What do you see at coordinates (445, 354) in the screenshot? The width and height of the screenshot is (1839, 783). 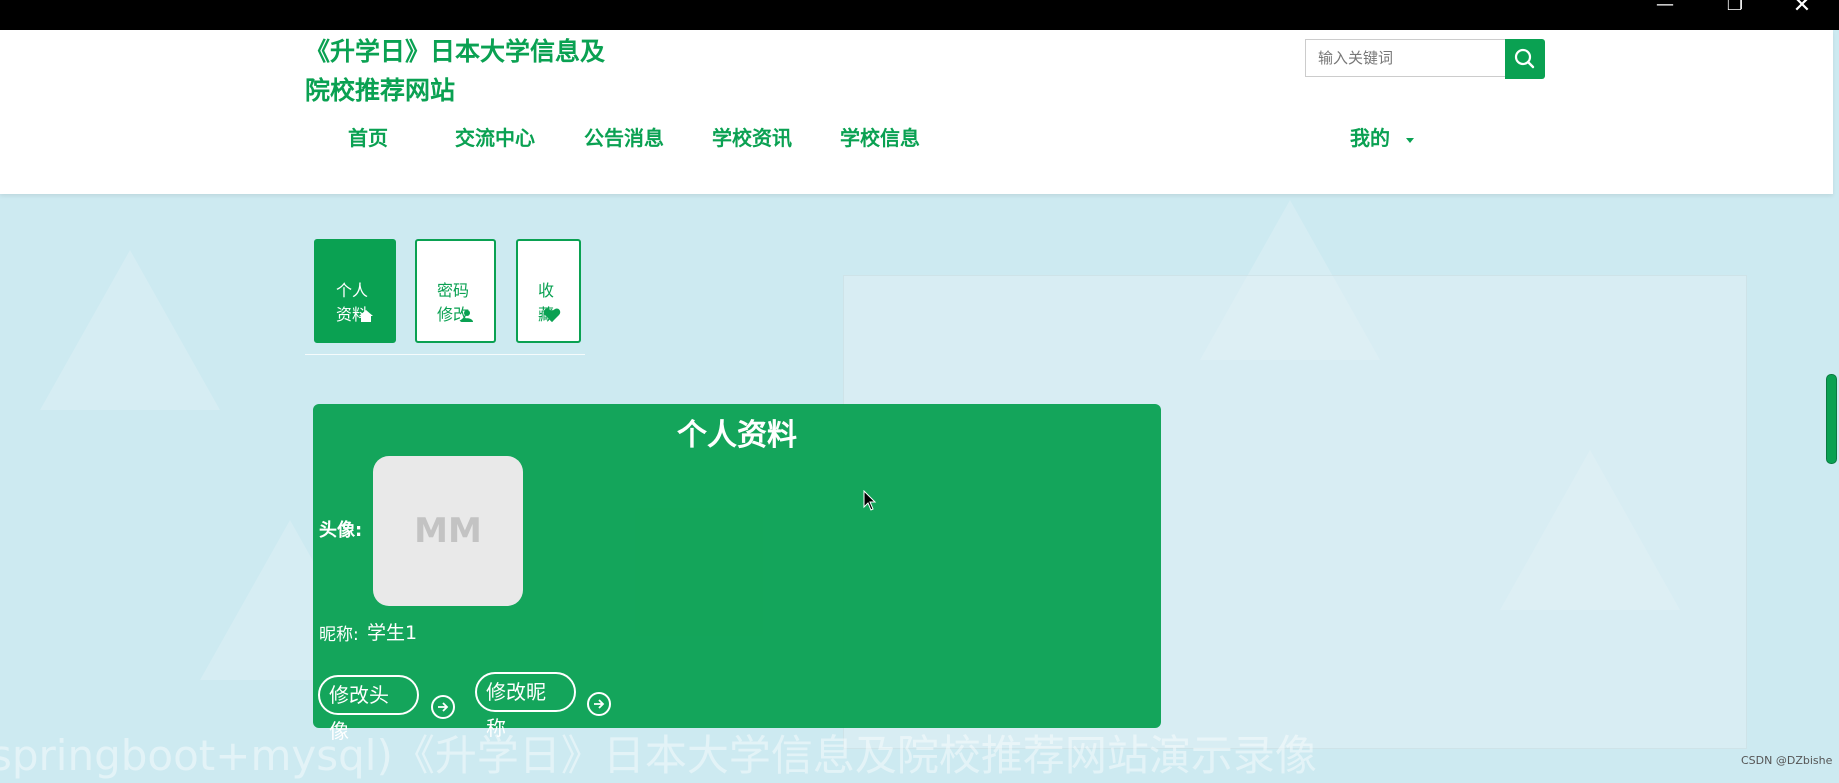 I see `tab-divider` at bounding box center [445, 354].